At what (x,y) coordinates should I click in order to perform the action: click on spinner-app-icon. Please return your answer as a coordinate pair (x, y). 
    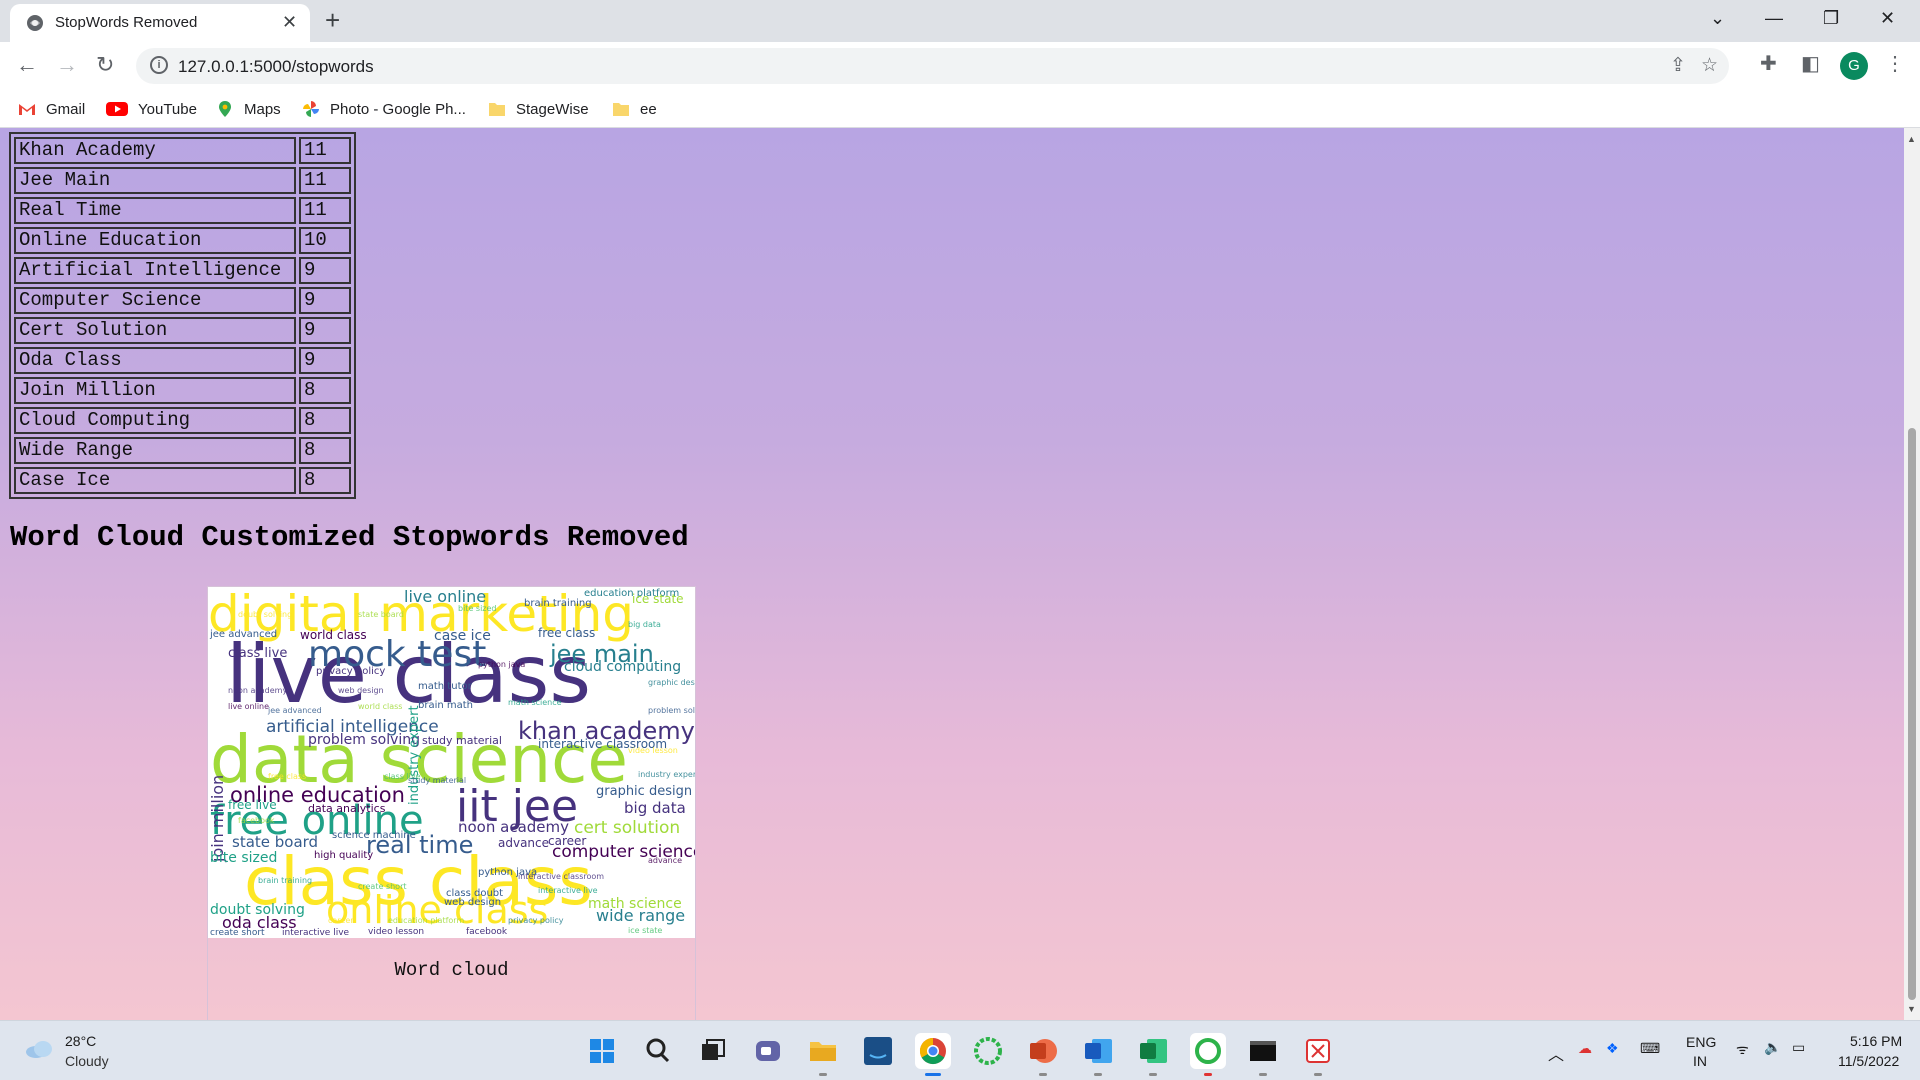
    Looking at the image, I should click on (988, 1051).